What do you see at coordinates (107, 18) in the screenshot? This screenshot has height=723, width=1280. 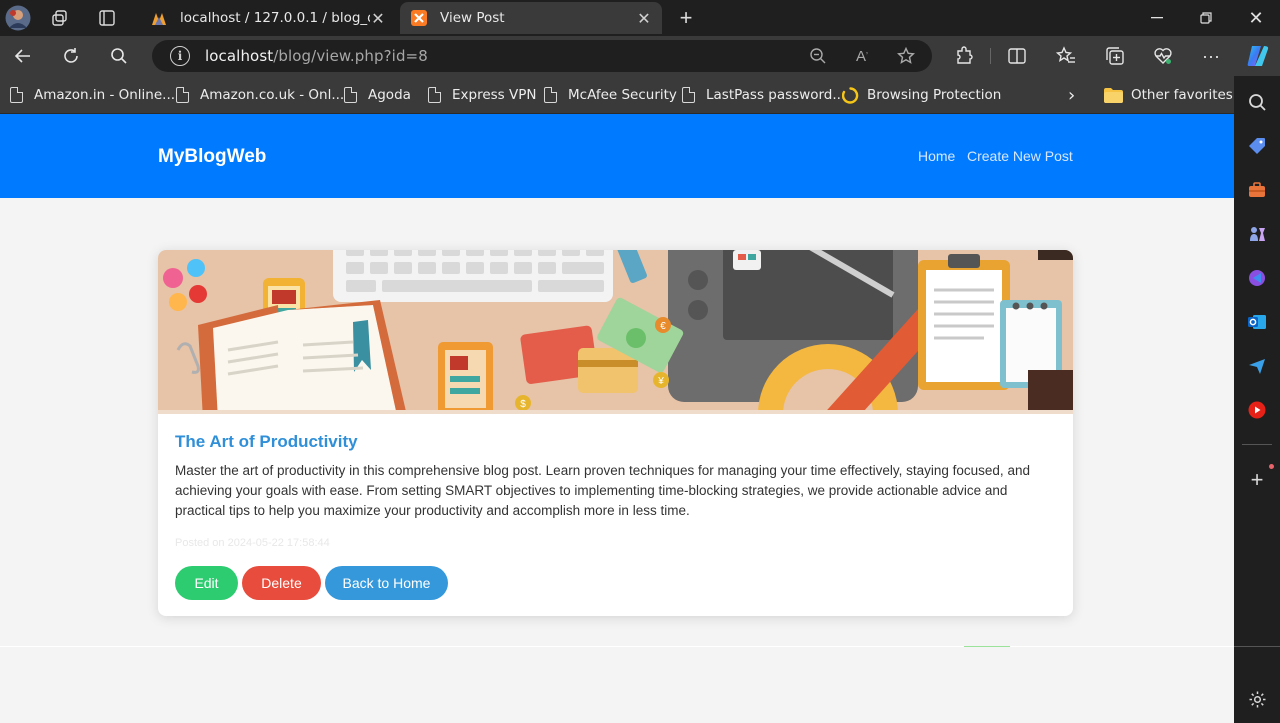 I see `tab-actions-icon` at bounding box center [107, 18].